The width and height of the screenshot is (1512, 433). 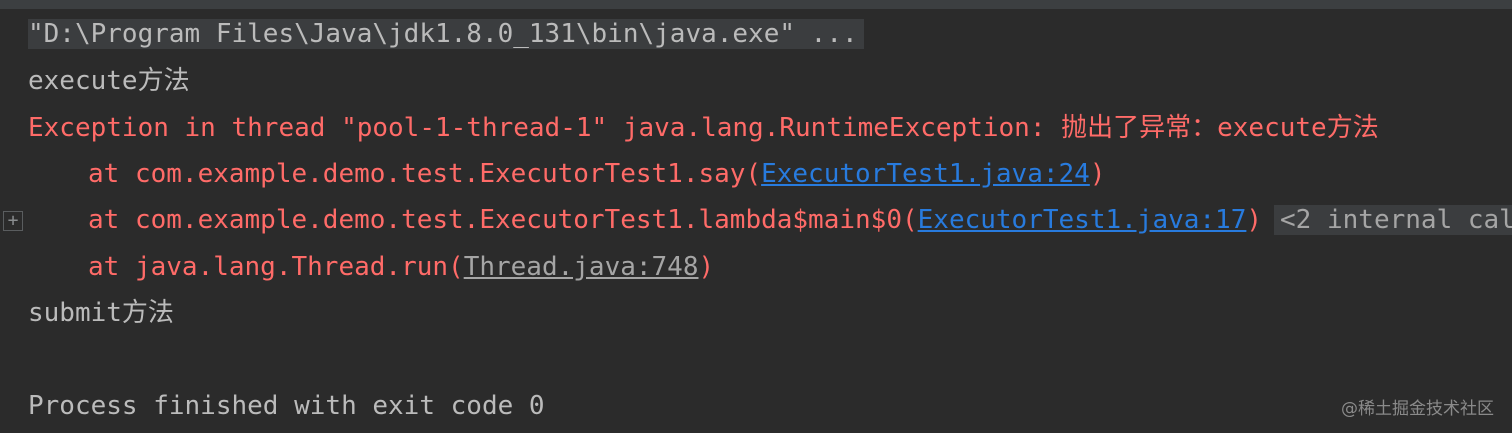 What do you see at coordinates (109, 81) in the screenshot?
I see `console-output-execute: execute方法` at bounding box center [109, 81].